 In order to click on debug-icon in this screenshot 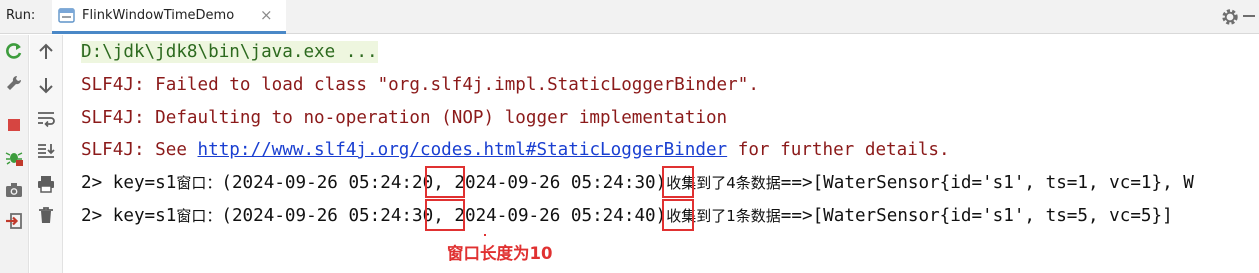, I will do `click(14, 157)`.